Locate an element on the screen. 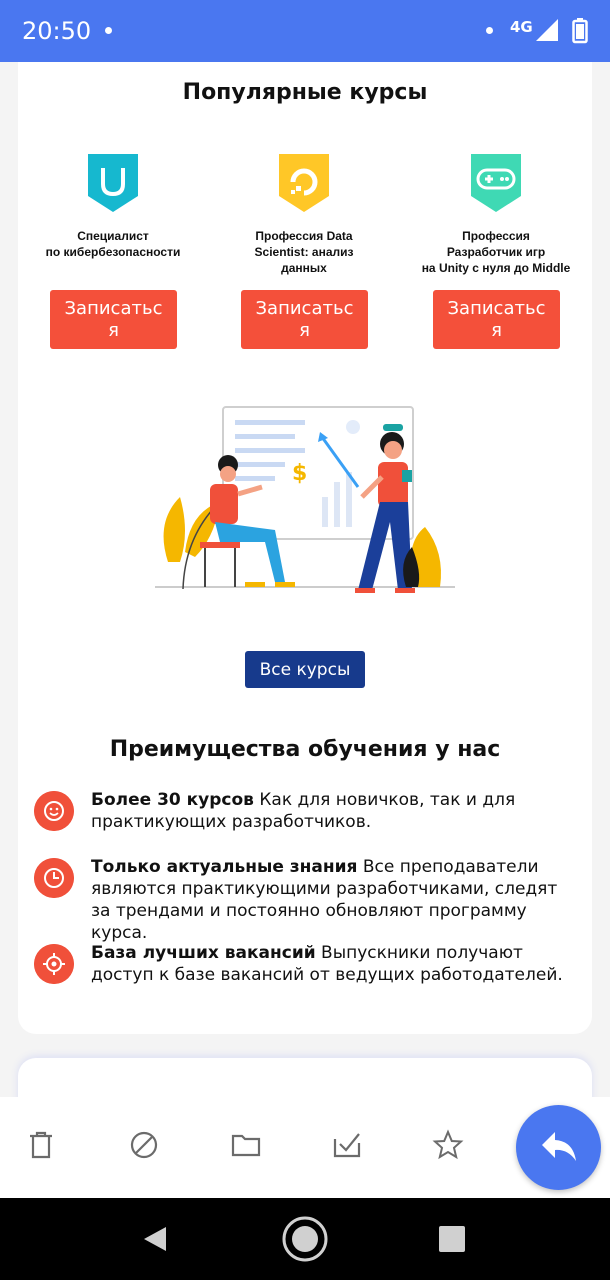 Image resolution: width=610 pixels, height=1280 pixels. status-time: 20:50 is located at coordinates (57, 31).